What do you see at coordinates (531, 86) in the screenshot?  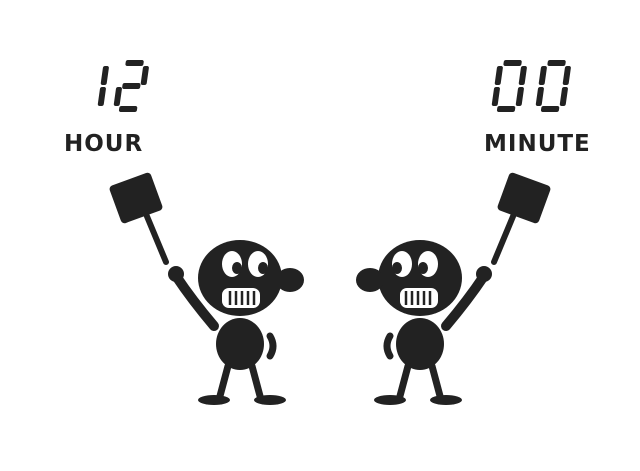 I see `minute-digits-svg` at bounding box center [531, 86].